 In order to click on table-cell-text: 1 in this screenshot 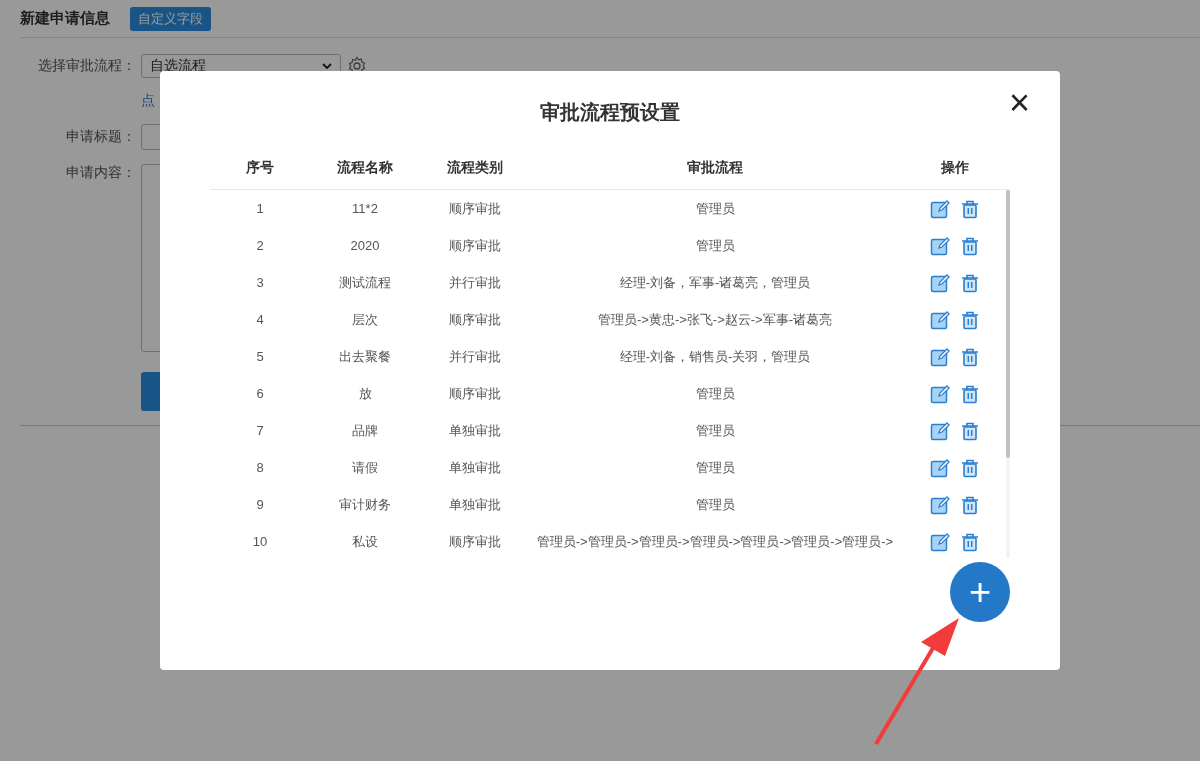, I will do `click(260, 208)`.